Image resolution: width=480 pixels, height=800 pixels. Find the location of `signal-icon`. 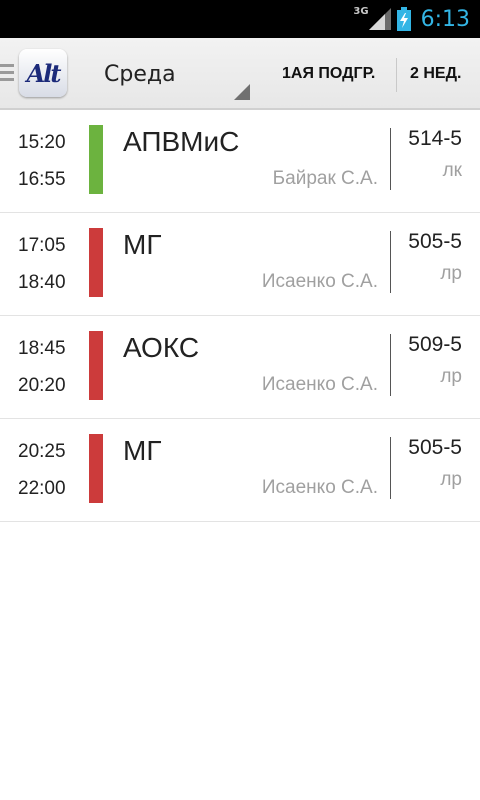

signal-icon is located at coordinates (379, 19).